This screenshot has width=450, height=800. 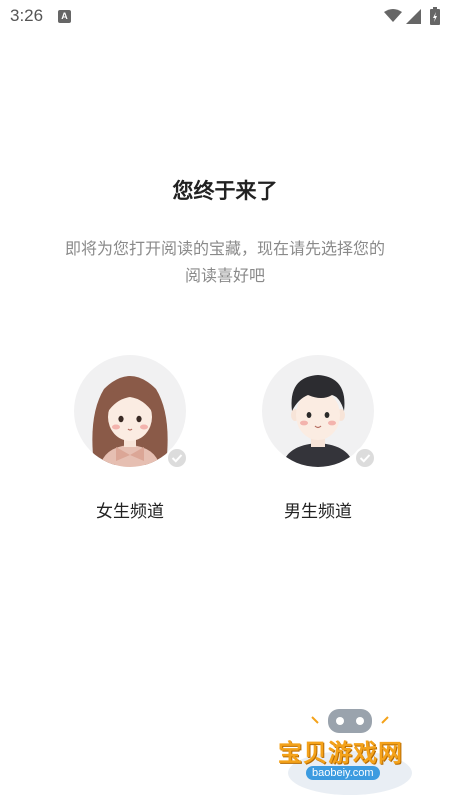 What do you see at coordinates (225, 191) in the screenshot?
I see `page-title: 您终于来了` at bounding box center [225, 191].